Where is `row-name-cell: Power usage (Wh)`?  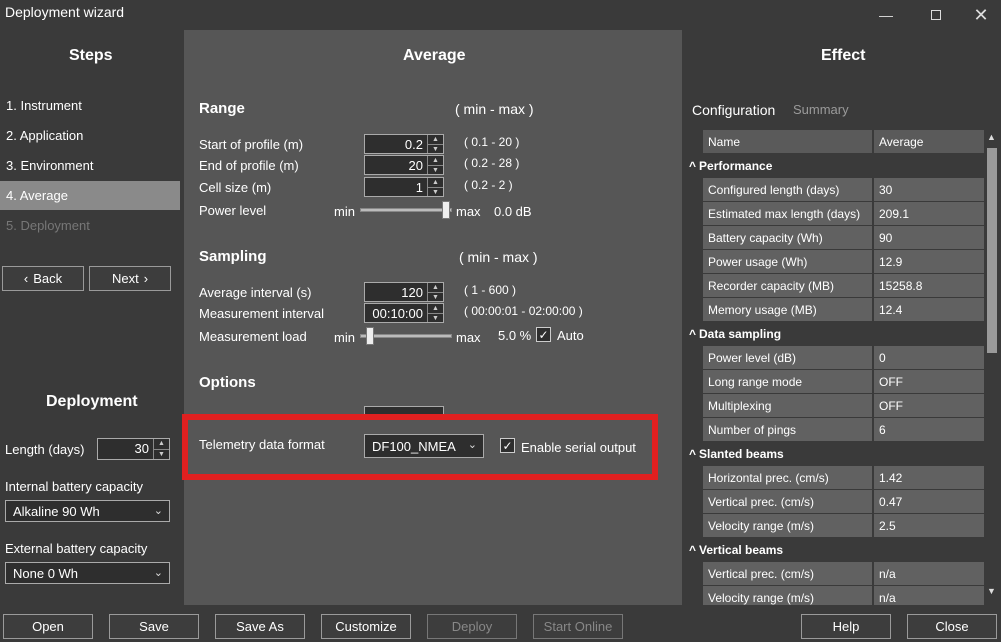
row-name-cell: Power usage (Wh) is located at coordinates (787, 261).